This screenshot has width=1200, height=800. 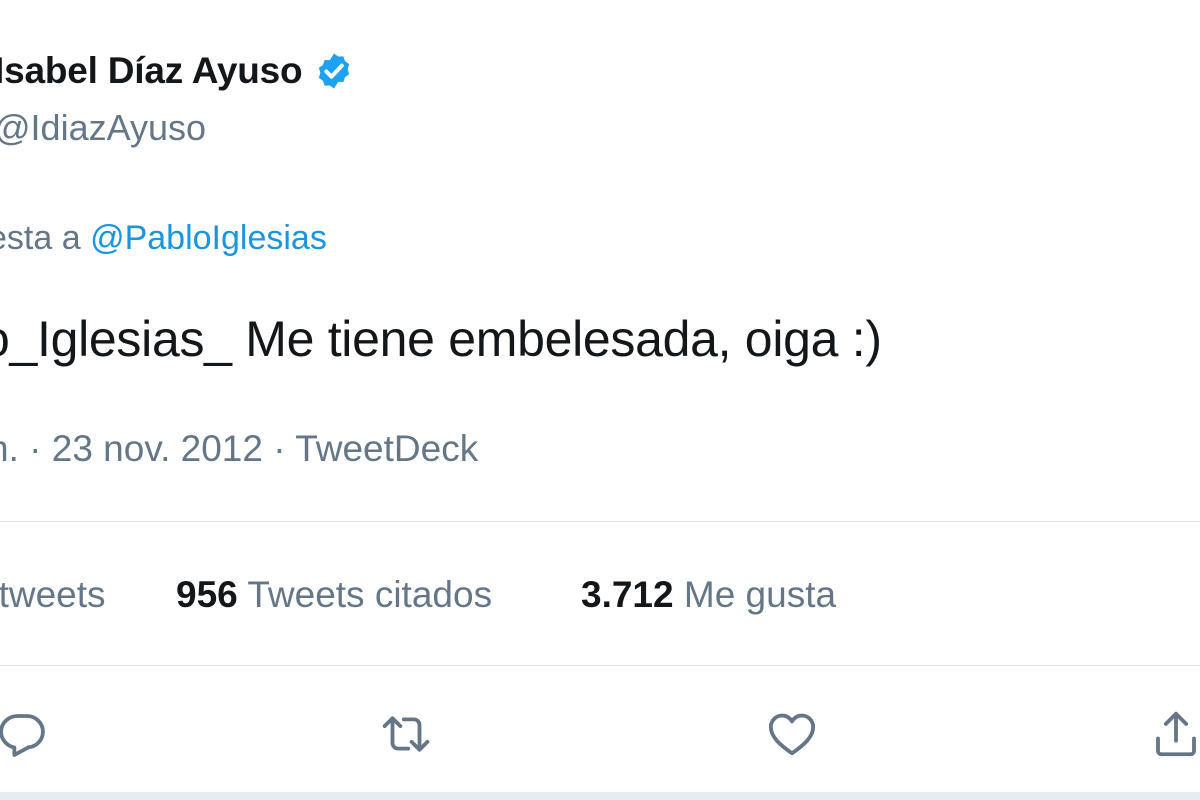 What do you see at coordinates (441, 339) in the screenshot?
I see `tweet-text: o_Iglesias_ Me tiene embelesada, oiga :)` at bounding box center [441, 339].